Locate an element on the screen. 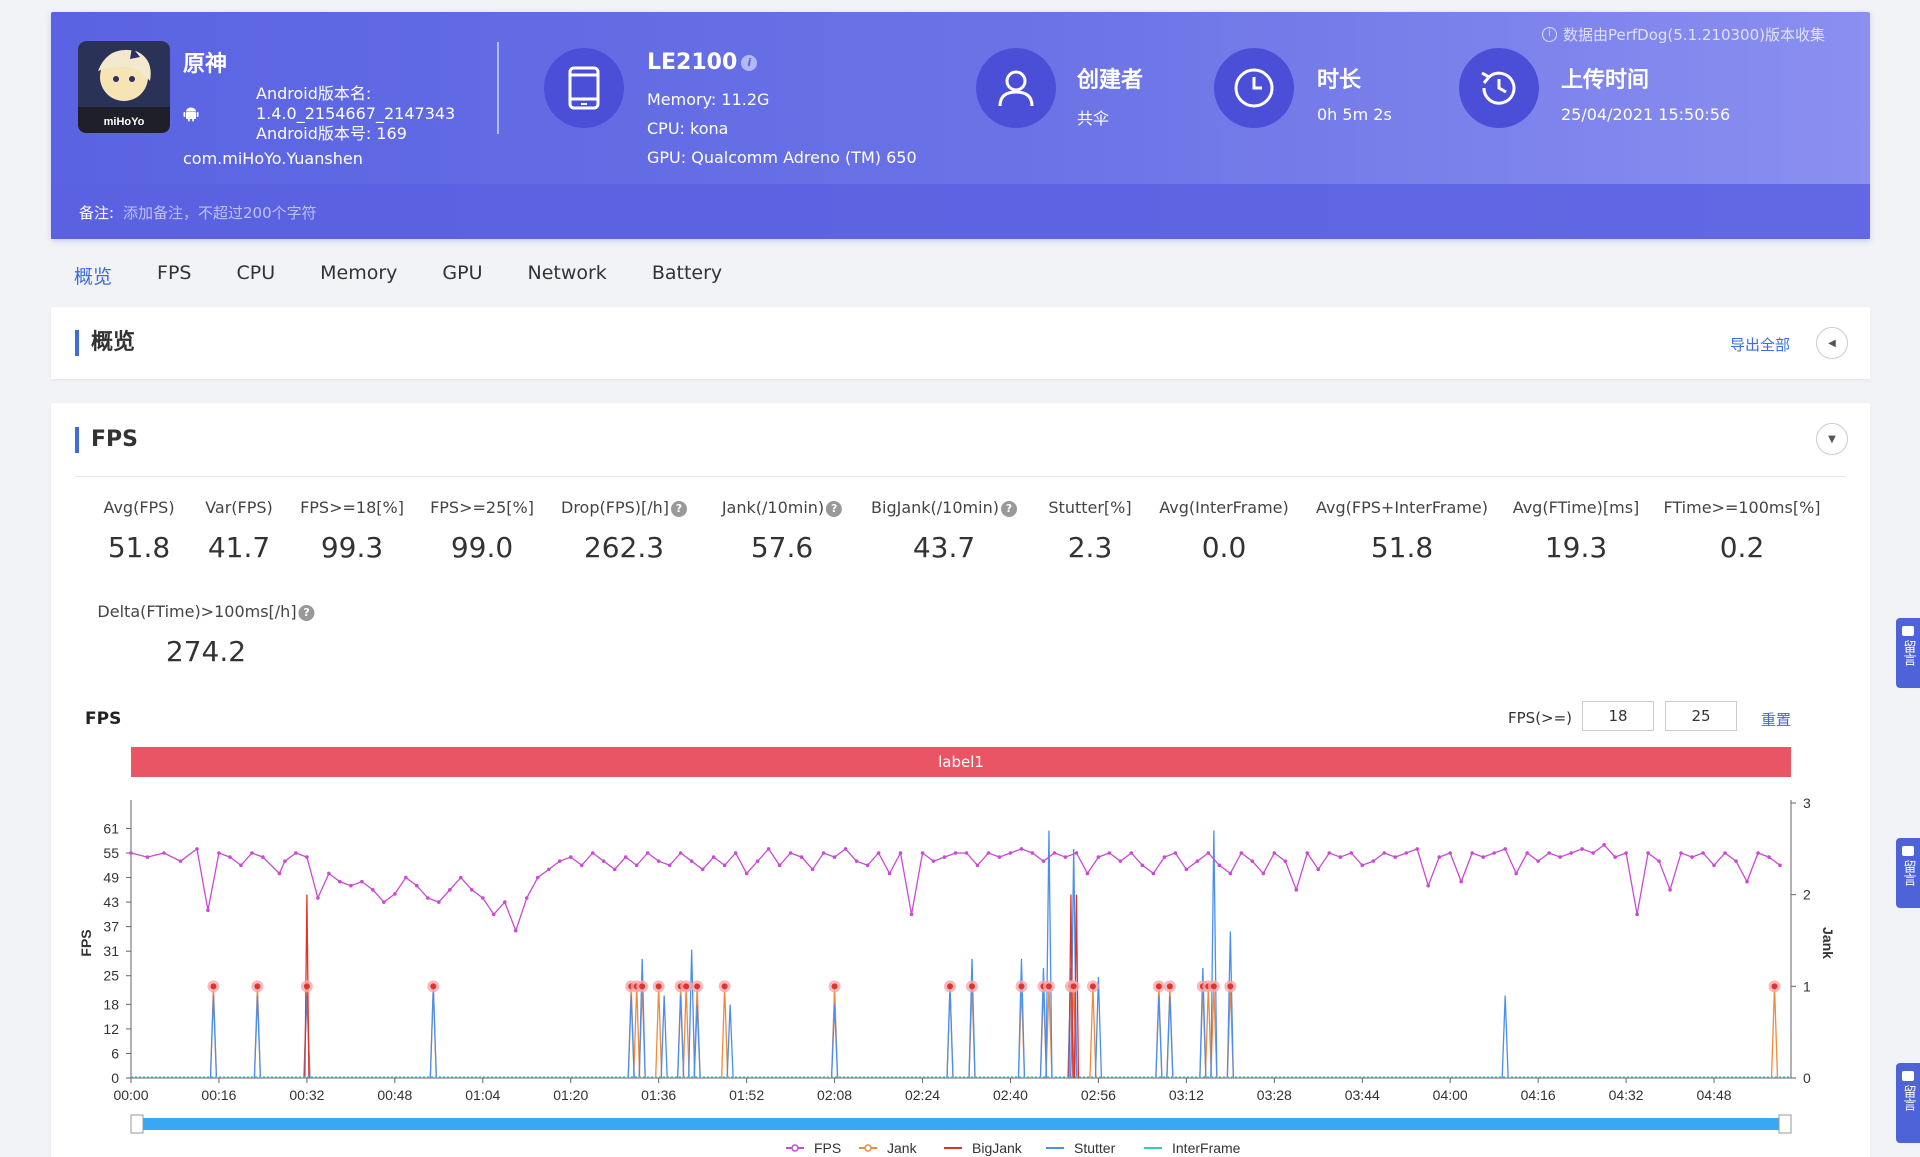  feedback-button-3: 留言 is located at coordinates (1908, 1103).